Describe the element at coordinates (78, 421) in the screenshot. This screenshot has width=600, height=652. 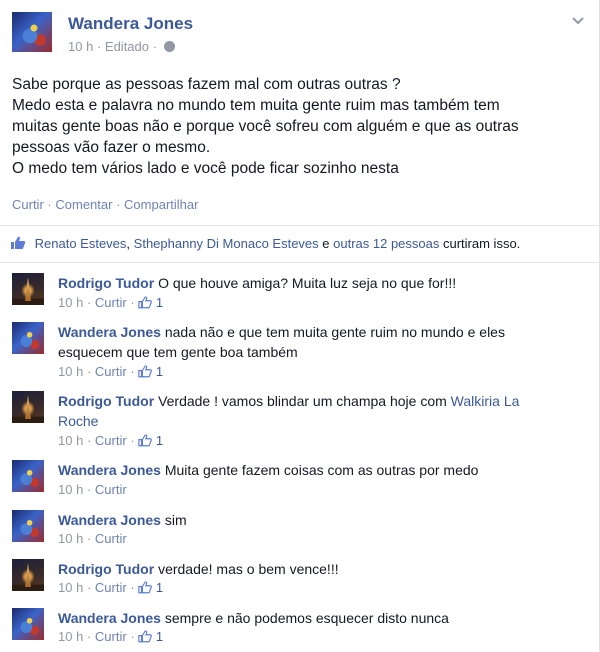
I see `mention-link: Roche` at that location.